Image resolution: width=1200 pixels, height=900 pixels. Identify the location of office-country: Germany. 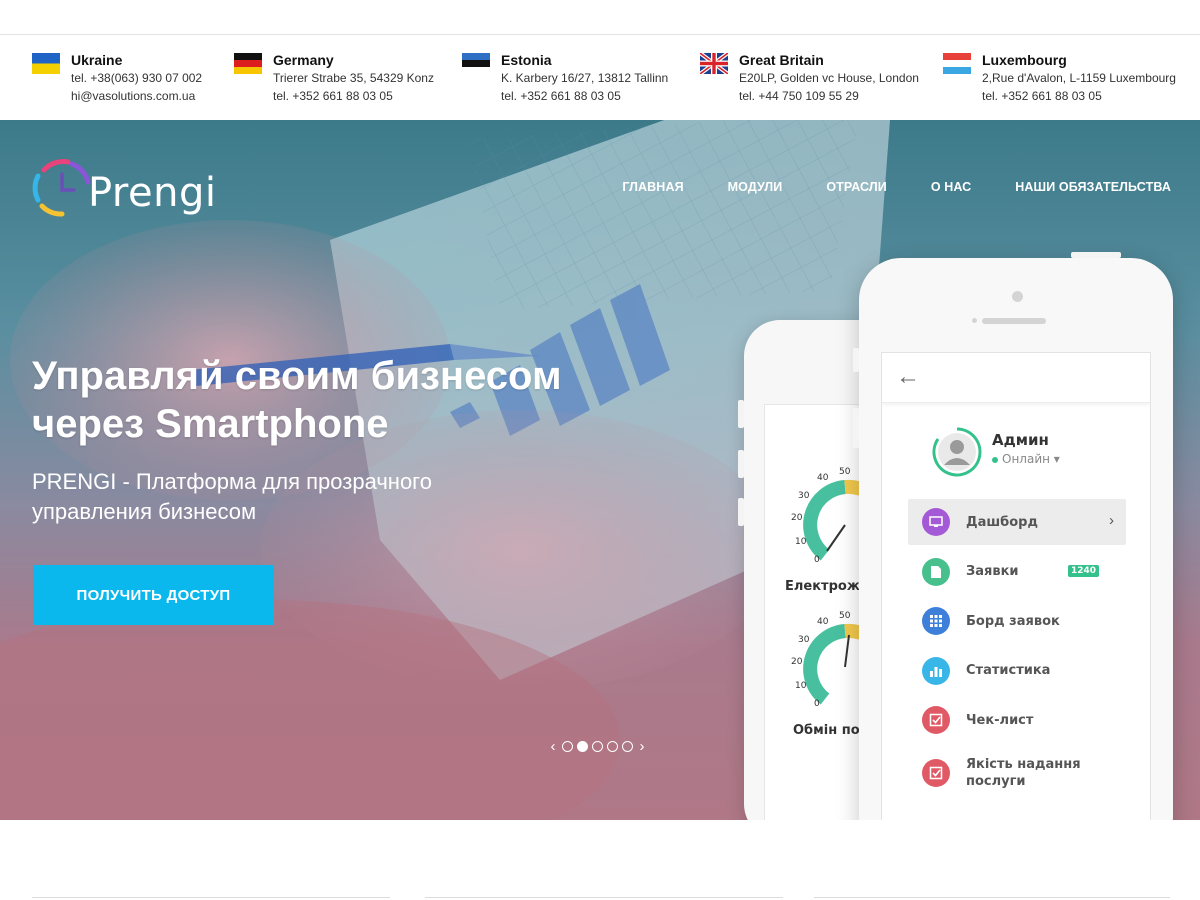
(303, 60).